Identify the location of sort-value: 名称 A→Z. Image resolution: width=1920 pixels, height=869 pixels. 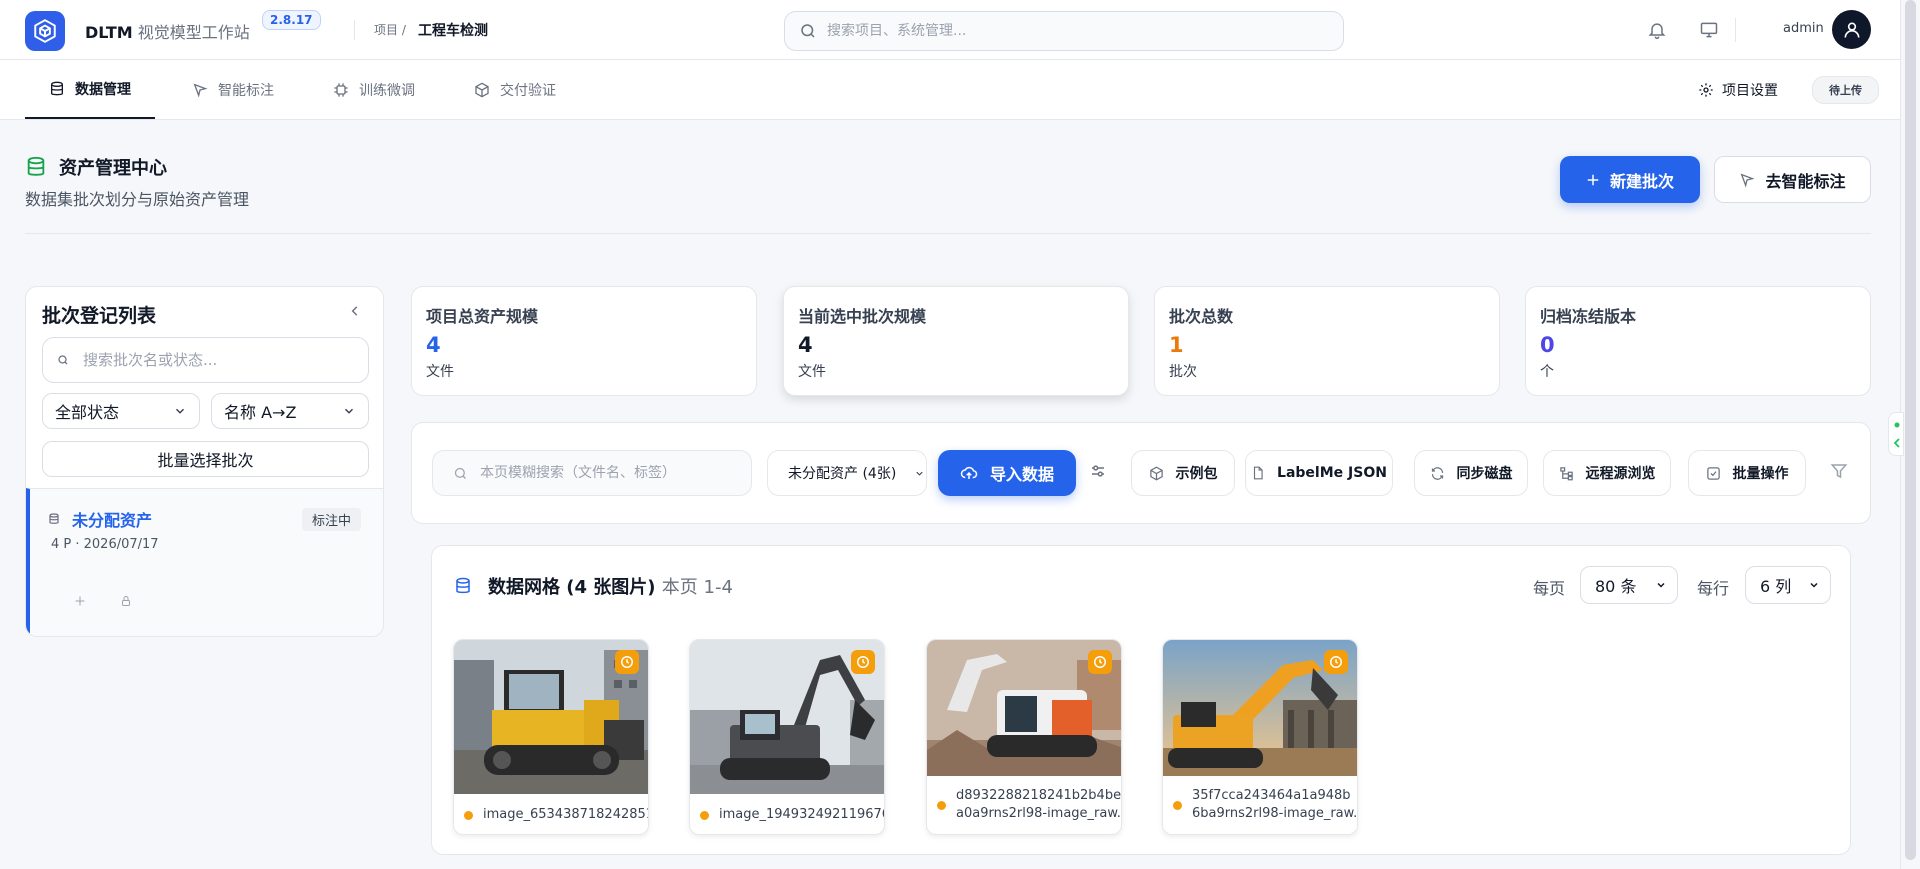
(260, 412).